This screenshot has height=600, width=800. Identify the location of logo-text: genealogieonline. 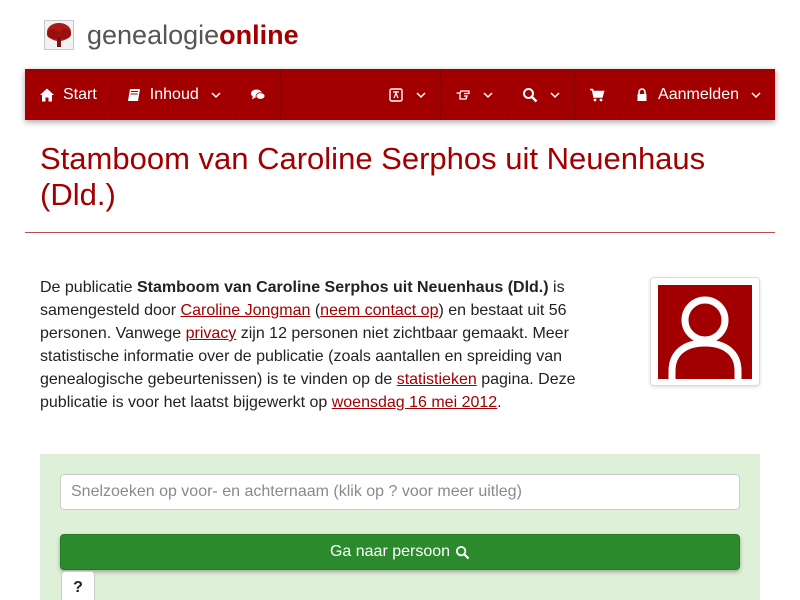
(193, 35).